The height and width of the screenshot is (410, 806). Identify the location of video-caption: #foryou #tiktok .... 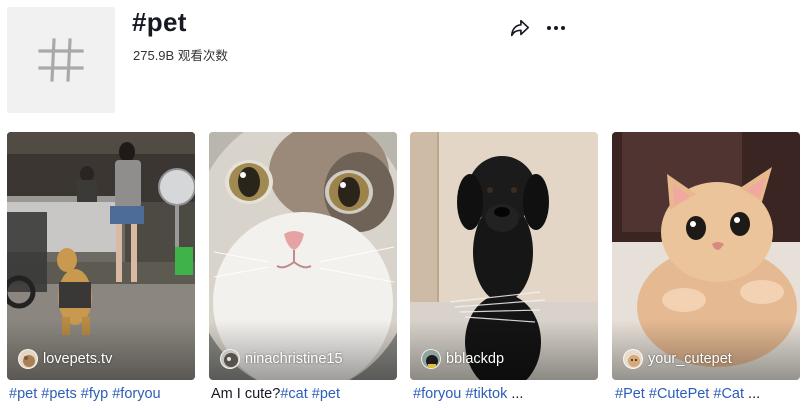
(507, 394).